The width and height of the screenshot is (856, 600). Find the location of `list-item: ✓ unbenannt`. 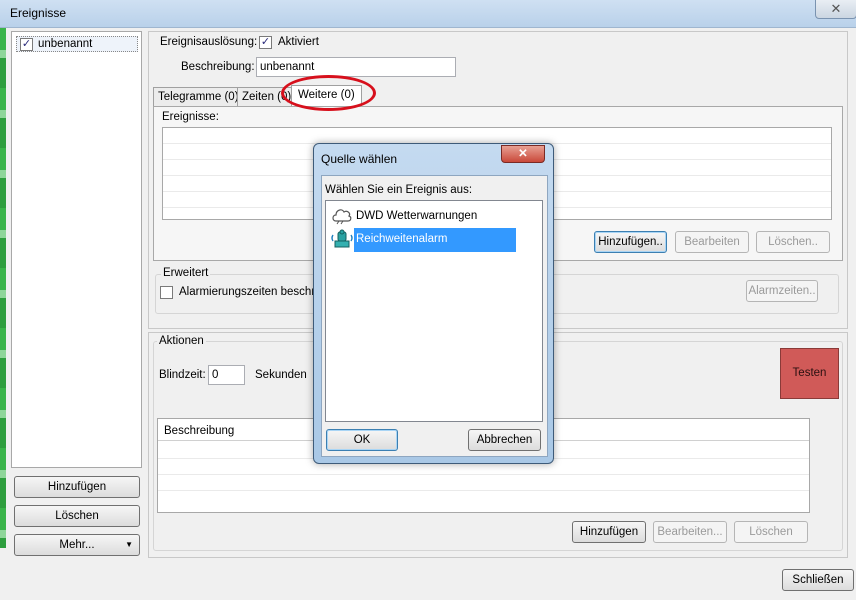

list-item: ✓ unbenannt is located at coordinates (77, 44).